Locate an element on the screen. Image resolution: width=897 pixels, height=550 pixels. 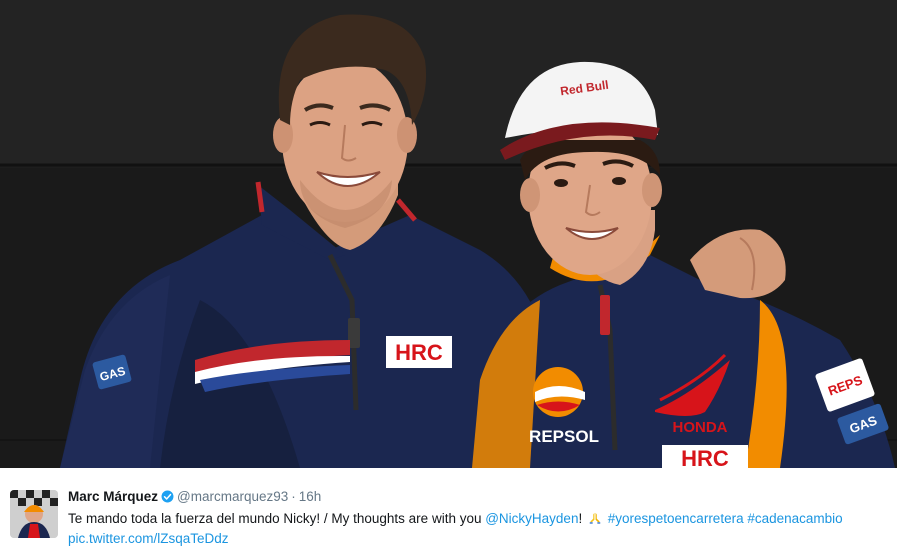
hashtag-link: #yorespetoencarretera is located at coordinates (676, 518).